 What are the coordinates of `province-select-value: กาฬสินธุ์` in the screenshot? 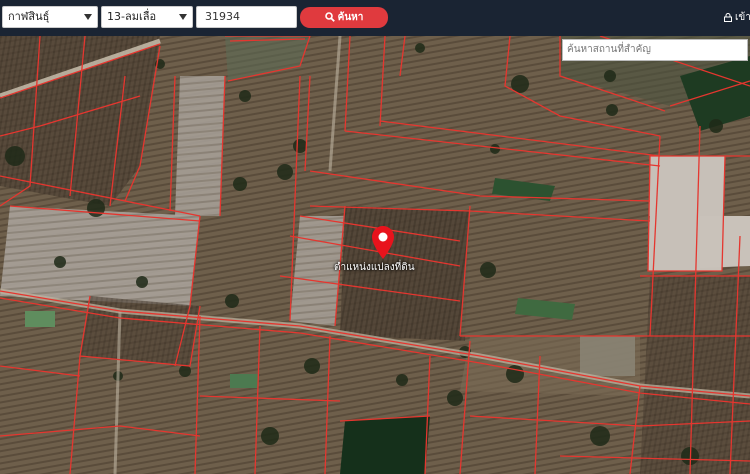 It's located at (29, 16).